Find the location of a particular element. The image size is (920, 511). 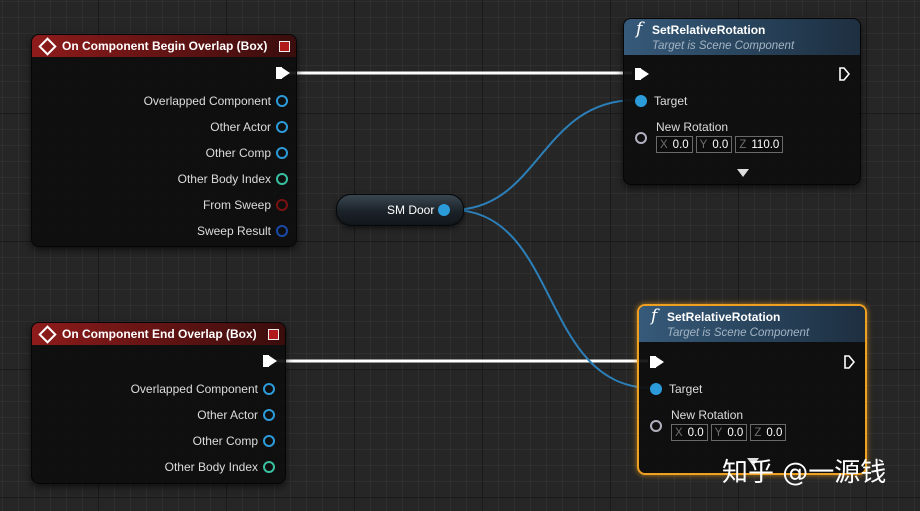

pin-new-rotation: New Rotation X 0.0 Y 0.0 Z 110.0 is located at coordinates (709, 136).